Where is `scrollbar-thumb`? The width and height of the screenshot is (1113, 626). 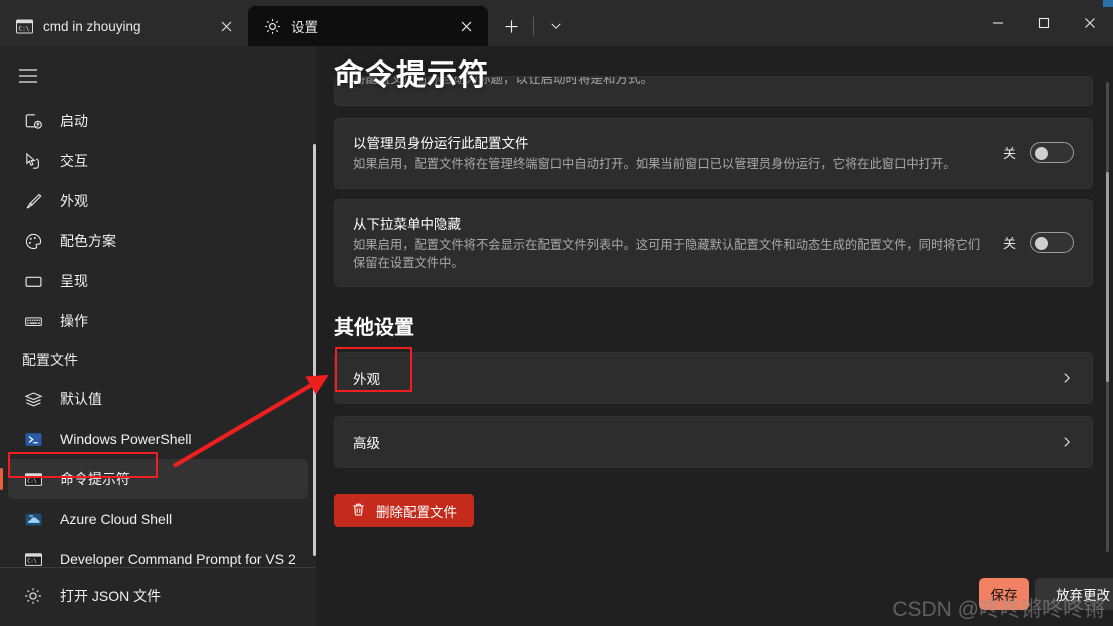 scrollbar-thumb is located at coordinates (1107, 277).